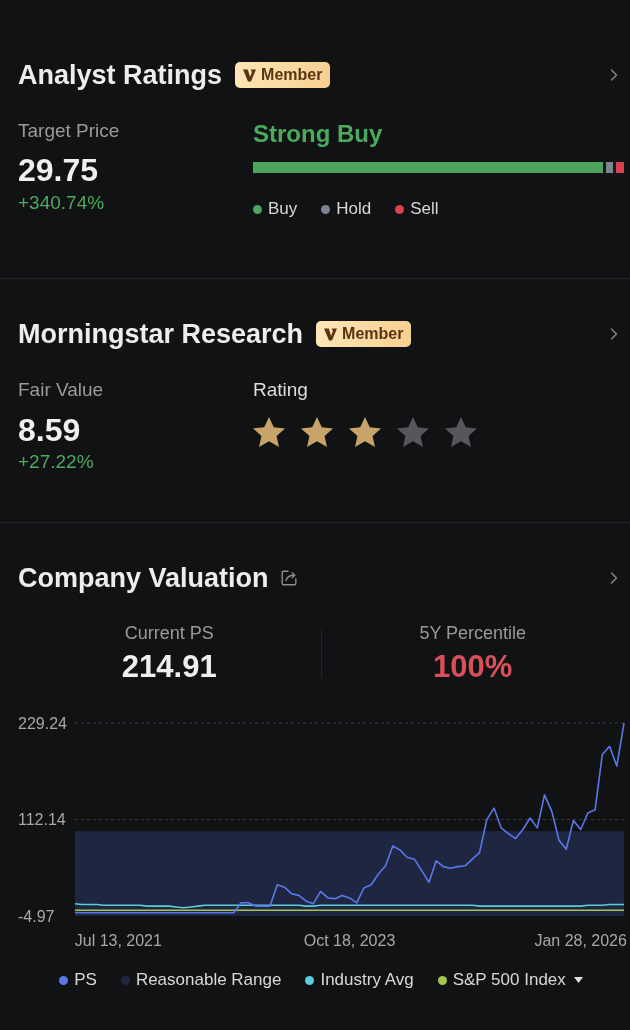  Describe the element at coordinates (61, 203) in the screenshot. I see `price-change: +340.74%` at that location.